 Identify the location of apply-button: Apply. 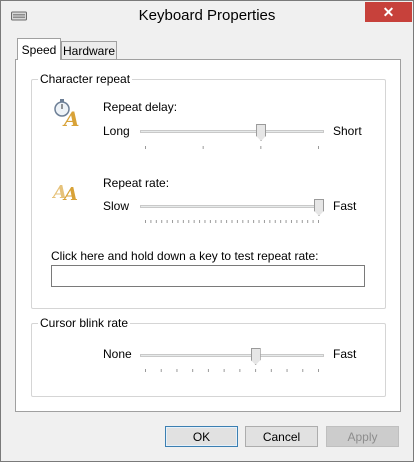
(362, 436).